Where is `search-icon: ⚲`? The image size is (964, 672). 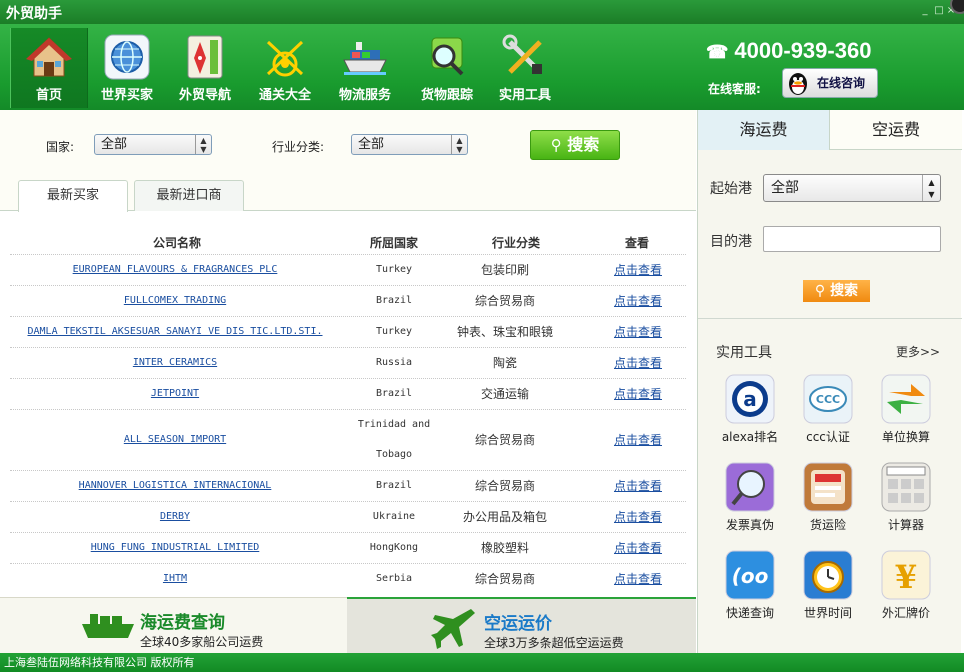 search-icon: ⚲ is located at coordinates (556, 145).